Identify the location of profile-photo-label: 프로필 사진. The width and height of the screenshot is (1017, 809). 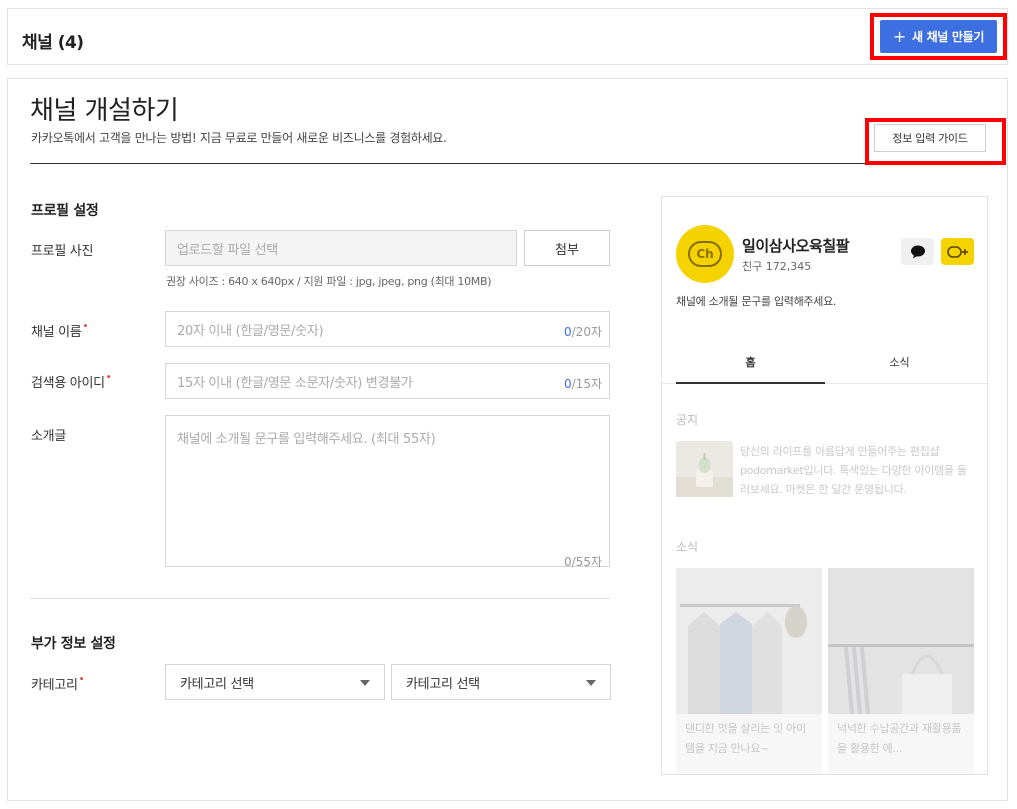
(62, 251).